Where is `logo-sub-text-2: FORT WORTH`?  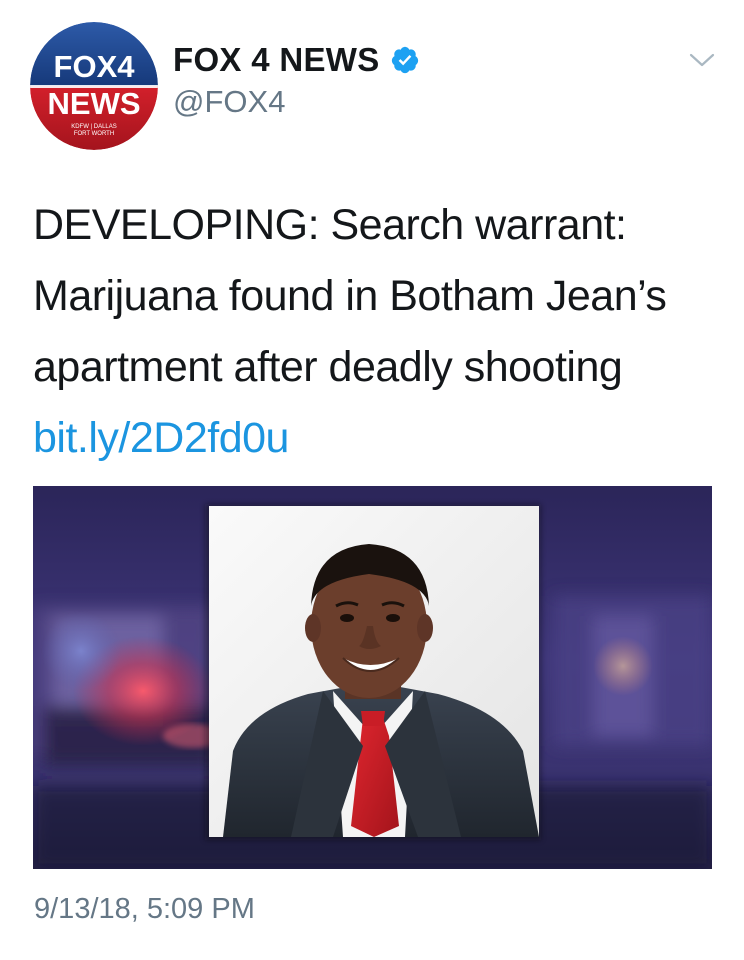
logo-sub-text-2: FORT WORTH is located at coordinates (94, 134).